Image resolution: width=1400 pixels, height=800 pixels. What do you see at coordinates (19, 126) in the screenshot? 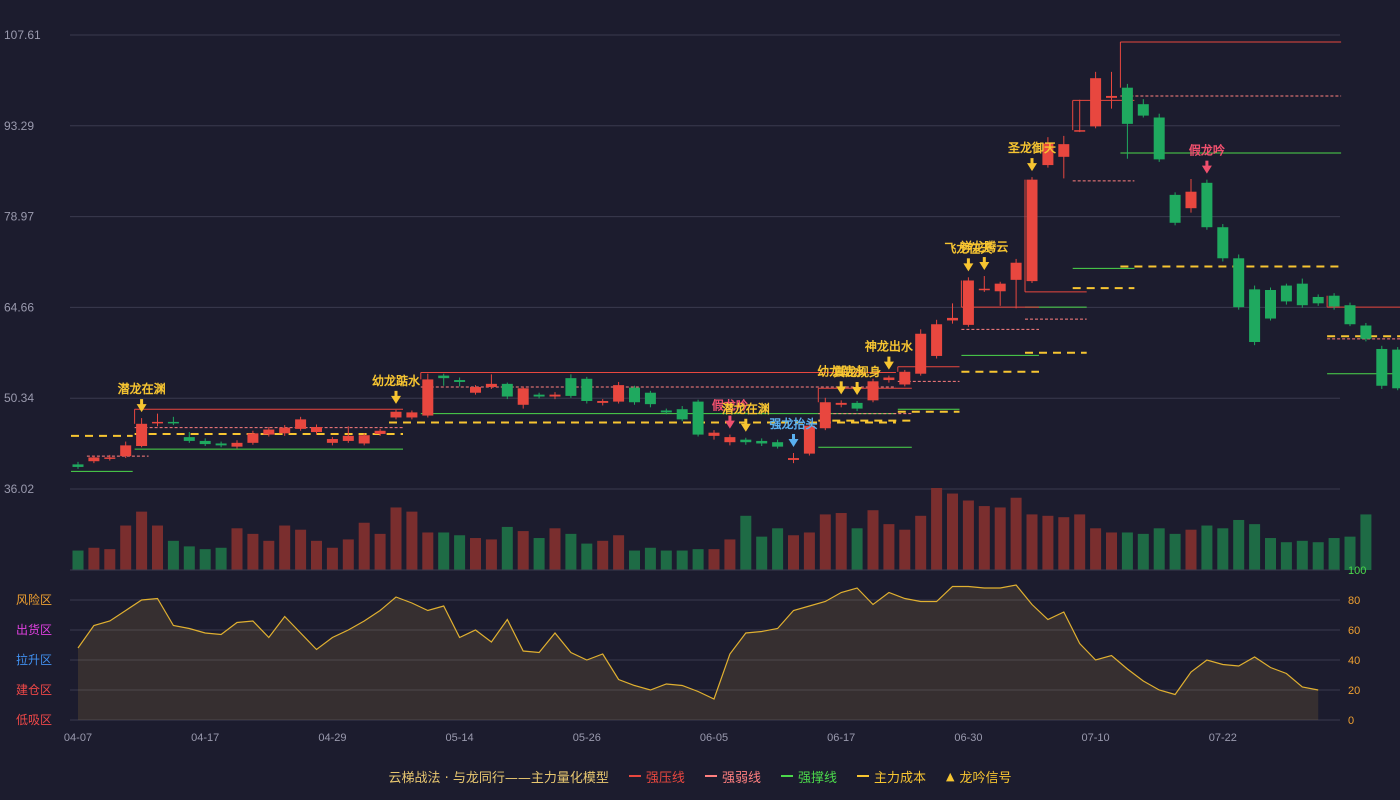
I see `price-tick-label: 93.29` at bounding box center [19, 126].